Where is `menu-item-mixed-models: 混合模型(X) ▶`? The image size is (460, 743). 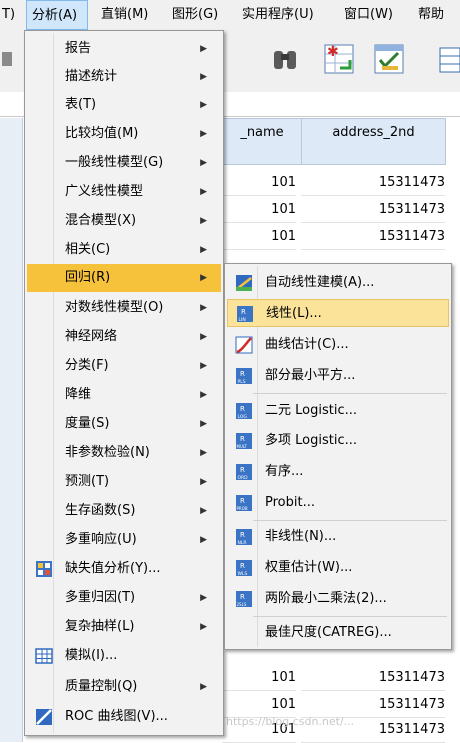 menu-item-mixed-models: 混合模型(X) ▶ is located at coordinates (124, 221).